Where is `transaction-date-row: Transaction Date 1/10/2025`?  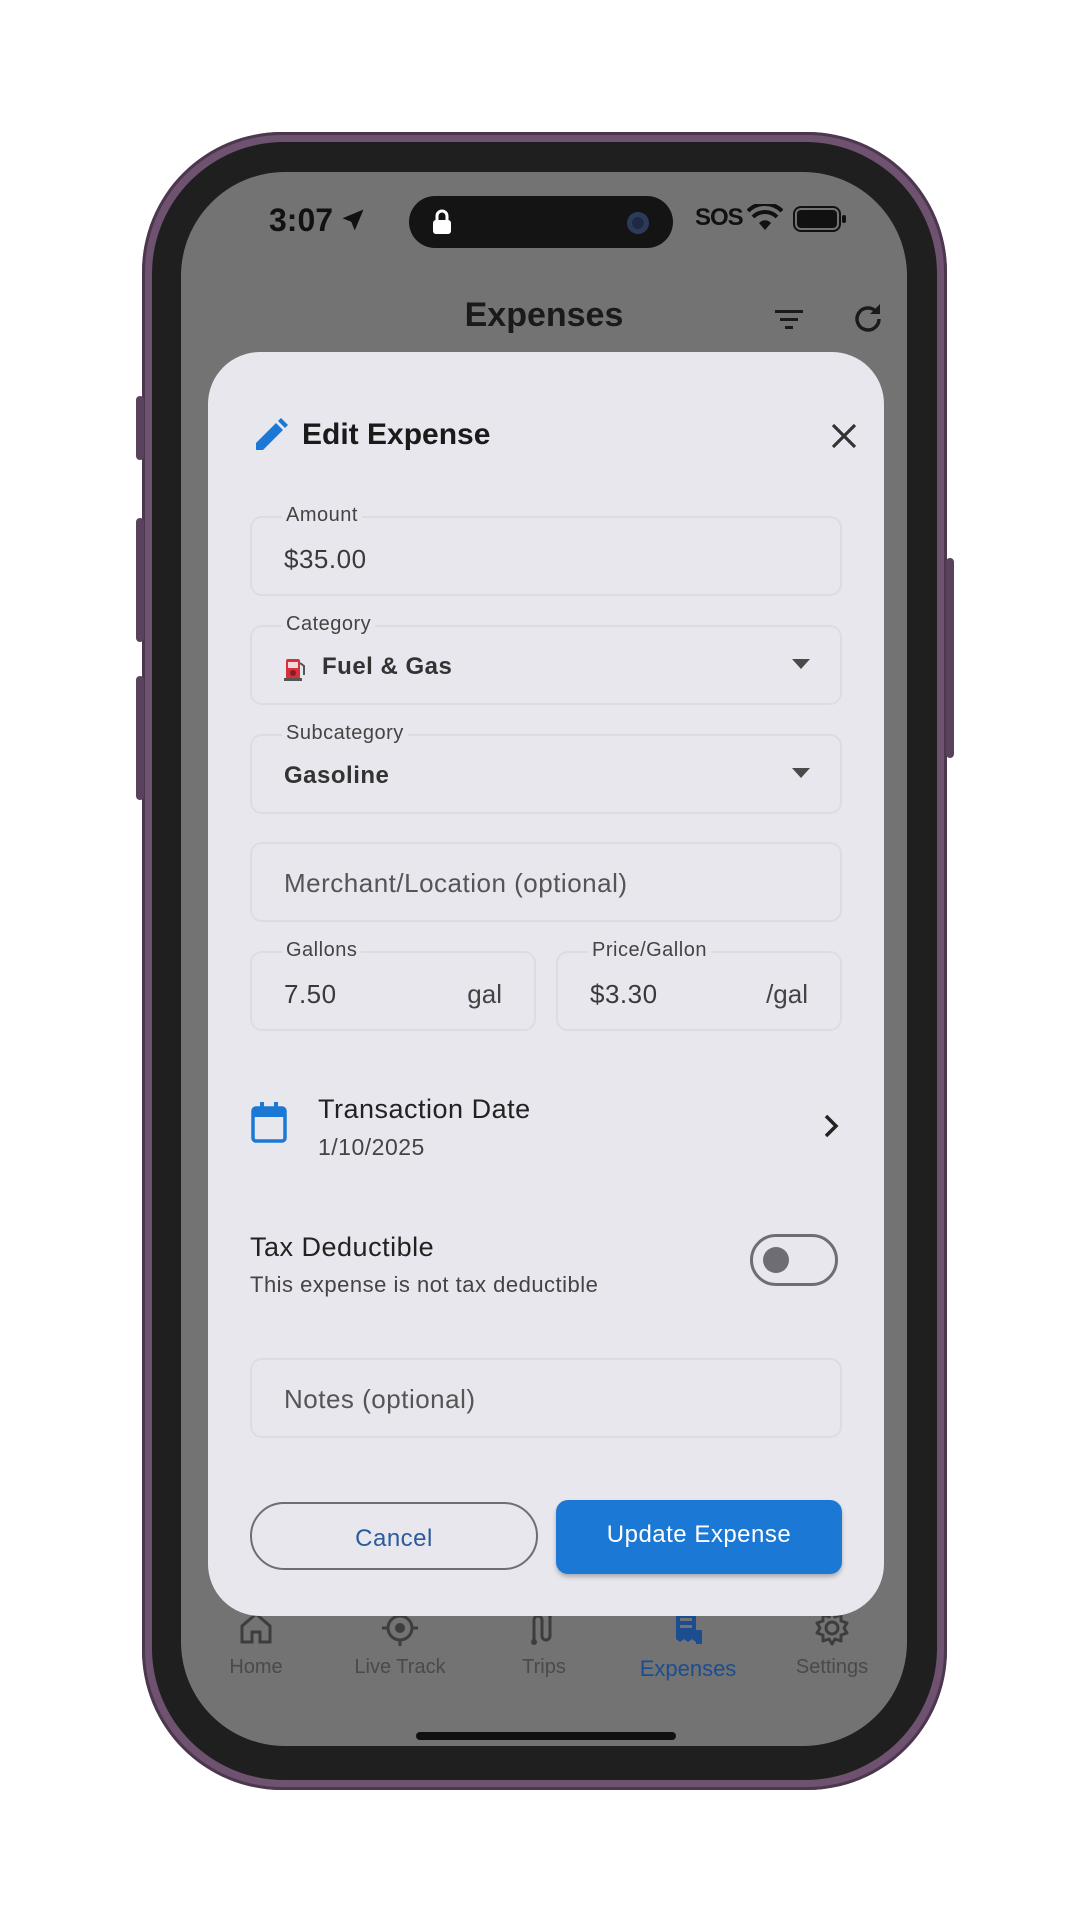 transaction-date-row: Transaction Date 1/10/2025 is located at coordinates (546, 1125).